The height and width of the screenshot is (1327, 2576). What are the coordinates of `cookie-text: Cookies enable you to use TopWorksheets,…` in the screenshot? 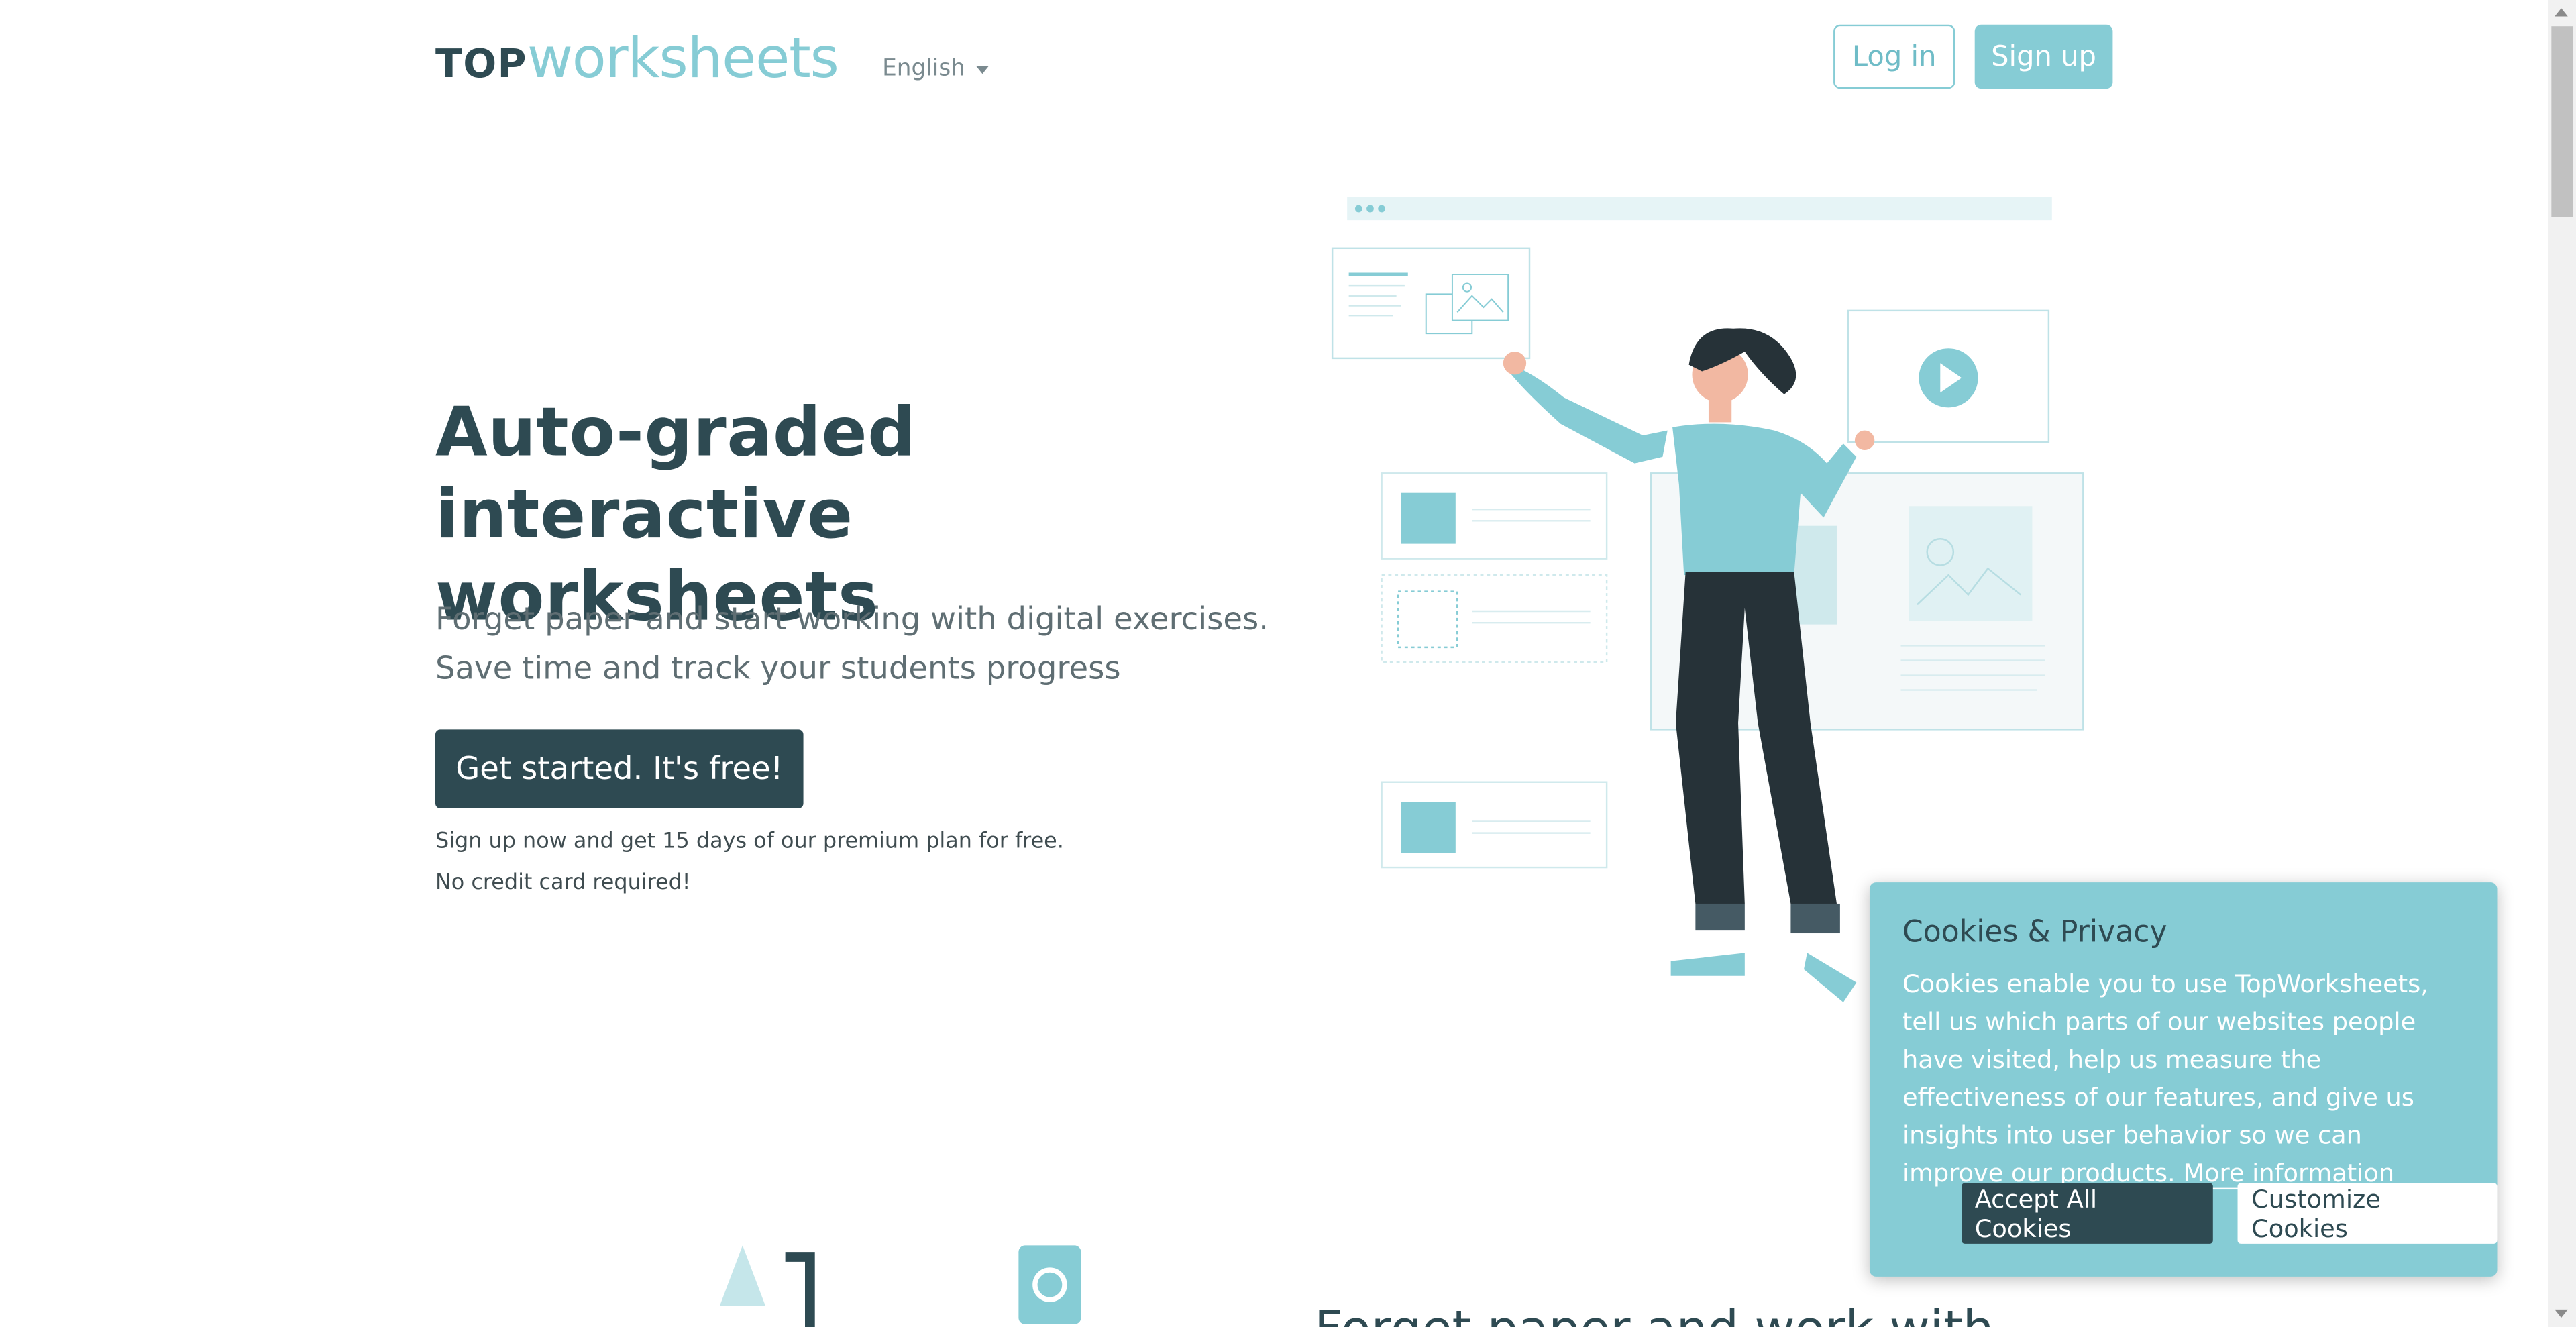 It's located at (2183, 1079).